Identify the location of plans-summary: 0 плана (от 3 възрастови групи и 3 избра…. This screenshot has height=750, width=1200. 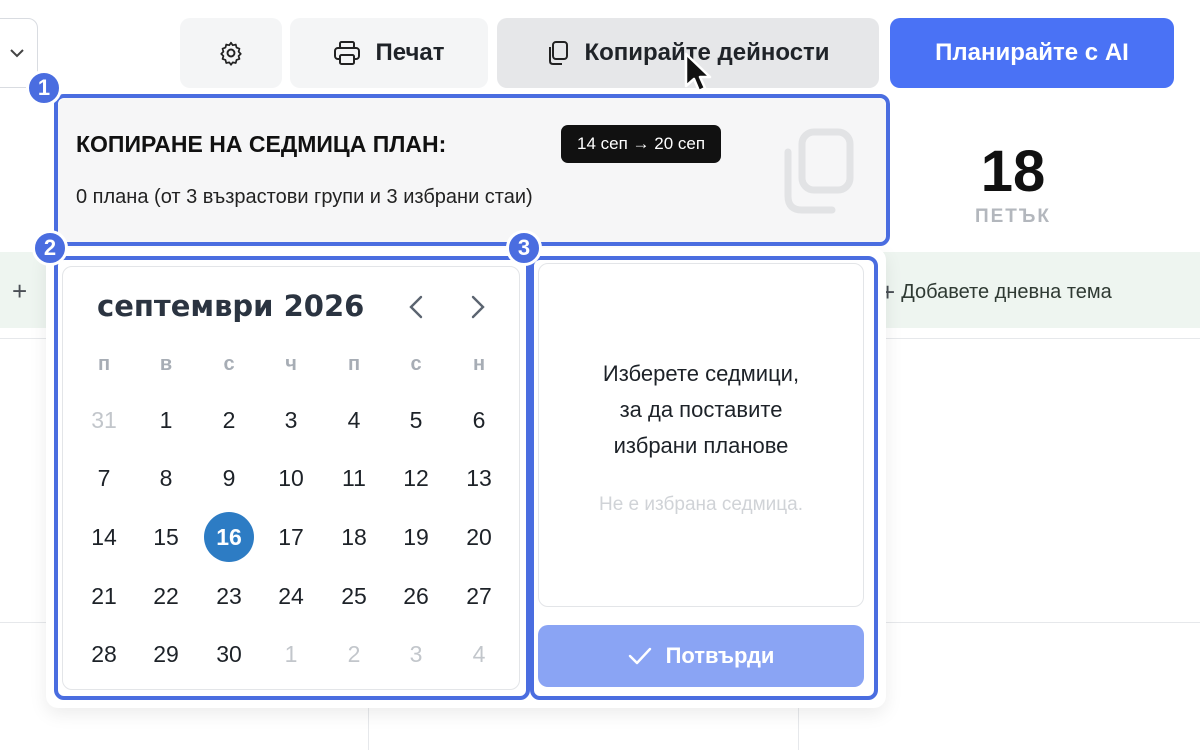
(304, 197).